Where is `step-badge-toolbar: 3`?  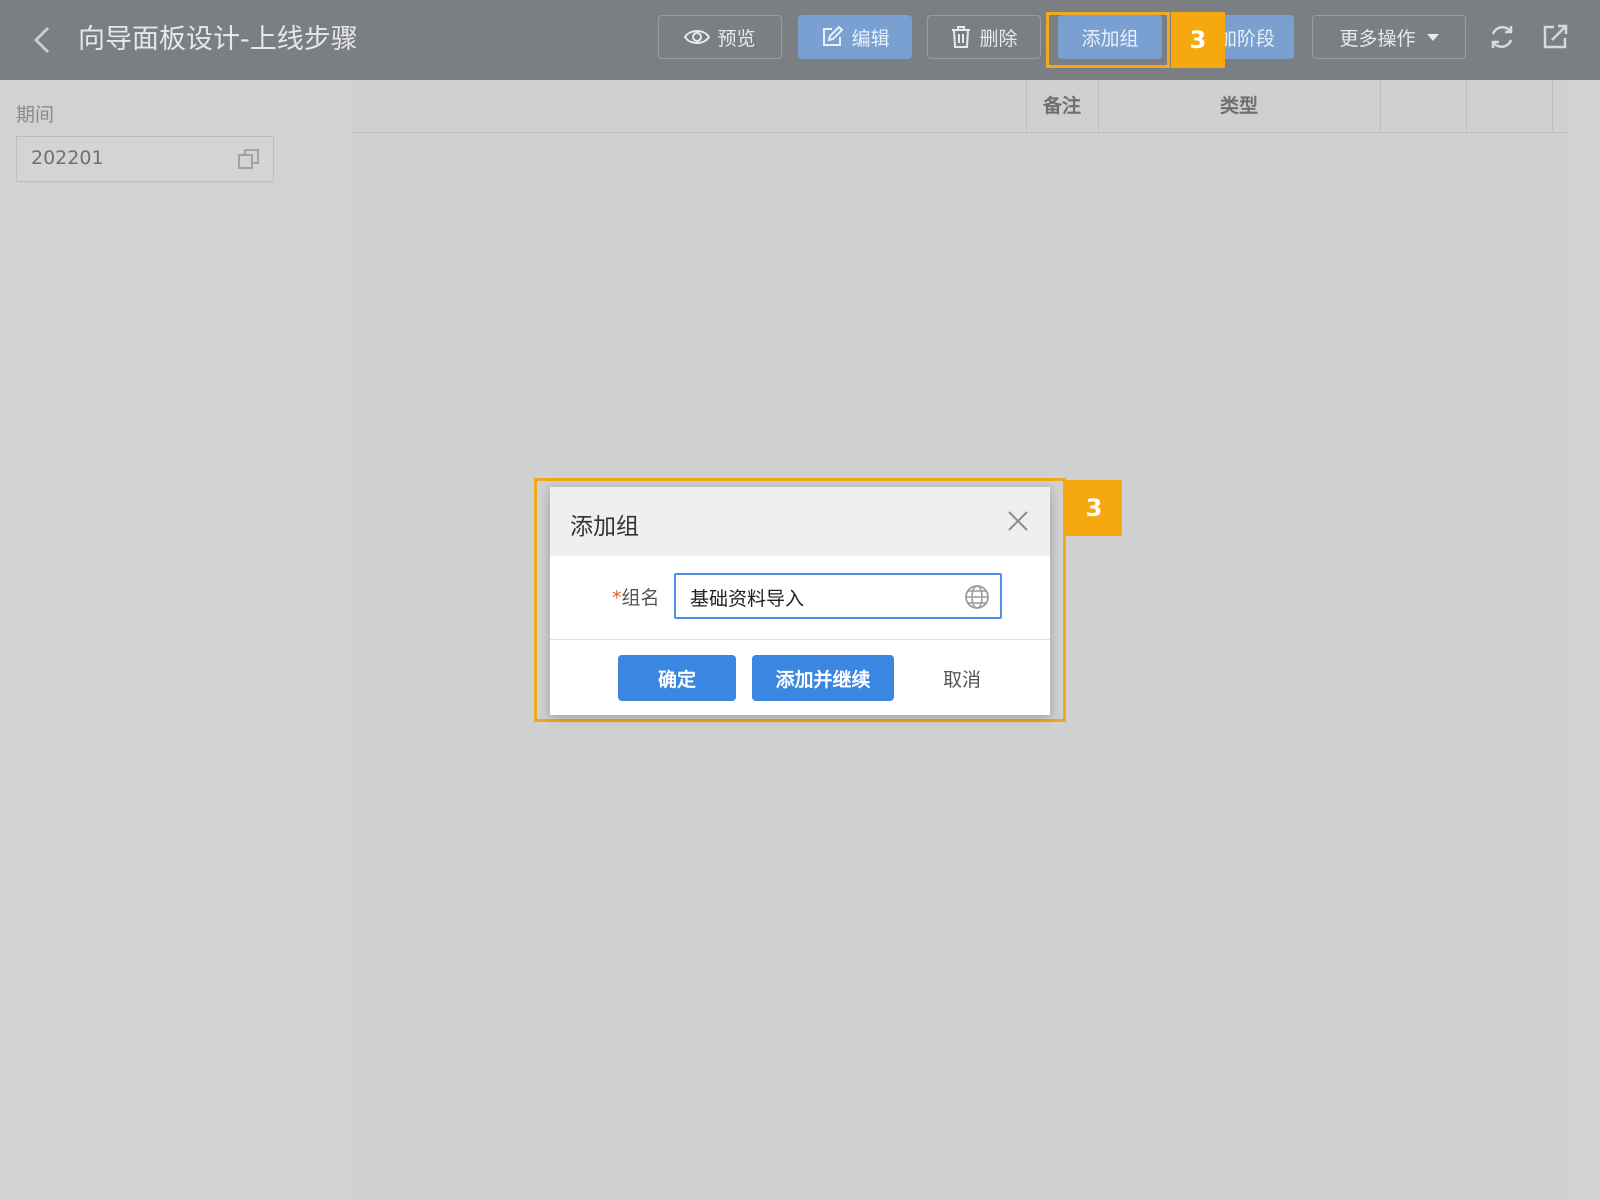 step-badge-toolbar: 3 is located at coordinates (1198, 40).